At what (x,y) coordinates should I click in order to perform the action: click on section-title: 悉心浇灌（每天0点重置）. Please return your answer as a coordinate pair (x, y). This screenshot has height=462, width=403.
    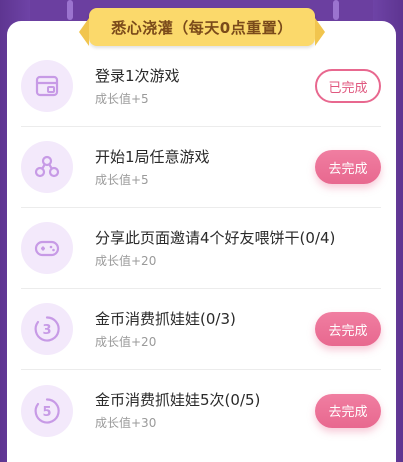
    Looking at the image, I should click on (202, 27).